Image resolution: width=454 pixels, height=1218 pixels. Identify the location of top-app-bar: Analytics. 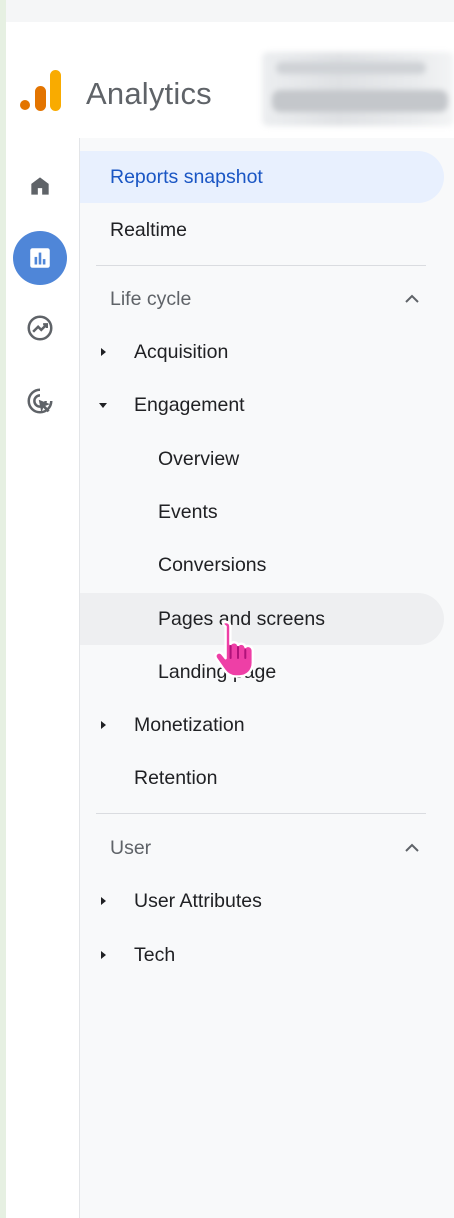
(230, 69).